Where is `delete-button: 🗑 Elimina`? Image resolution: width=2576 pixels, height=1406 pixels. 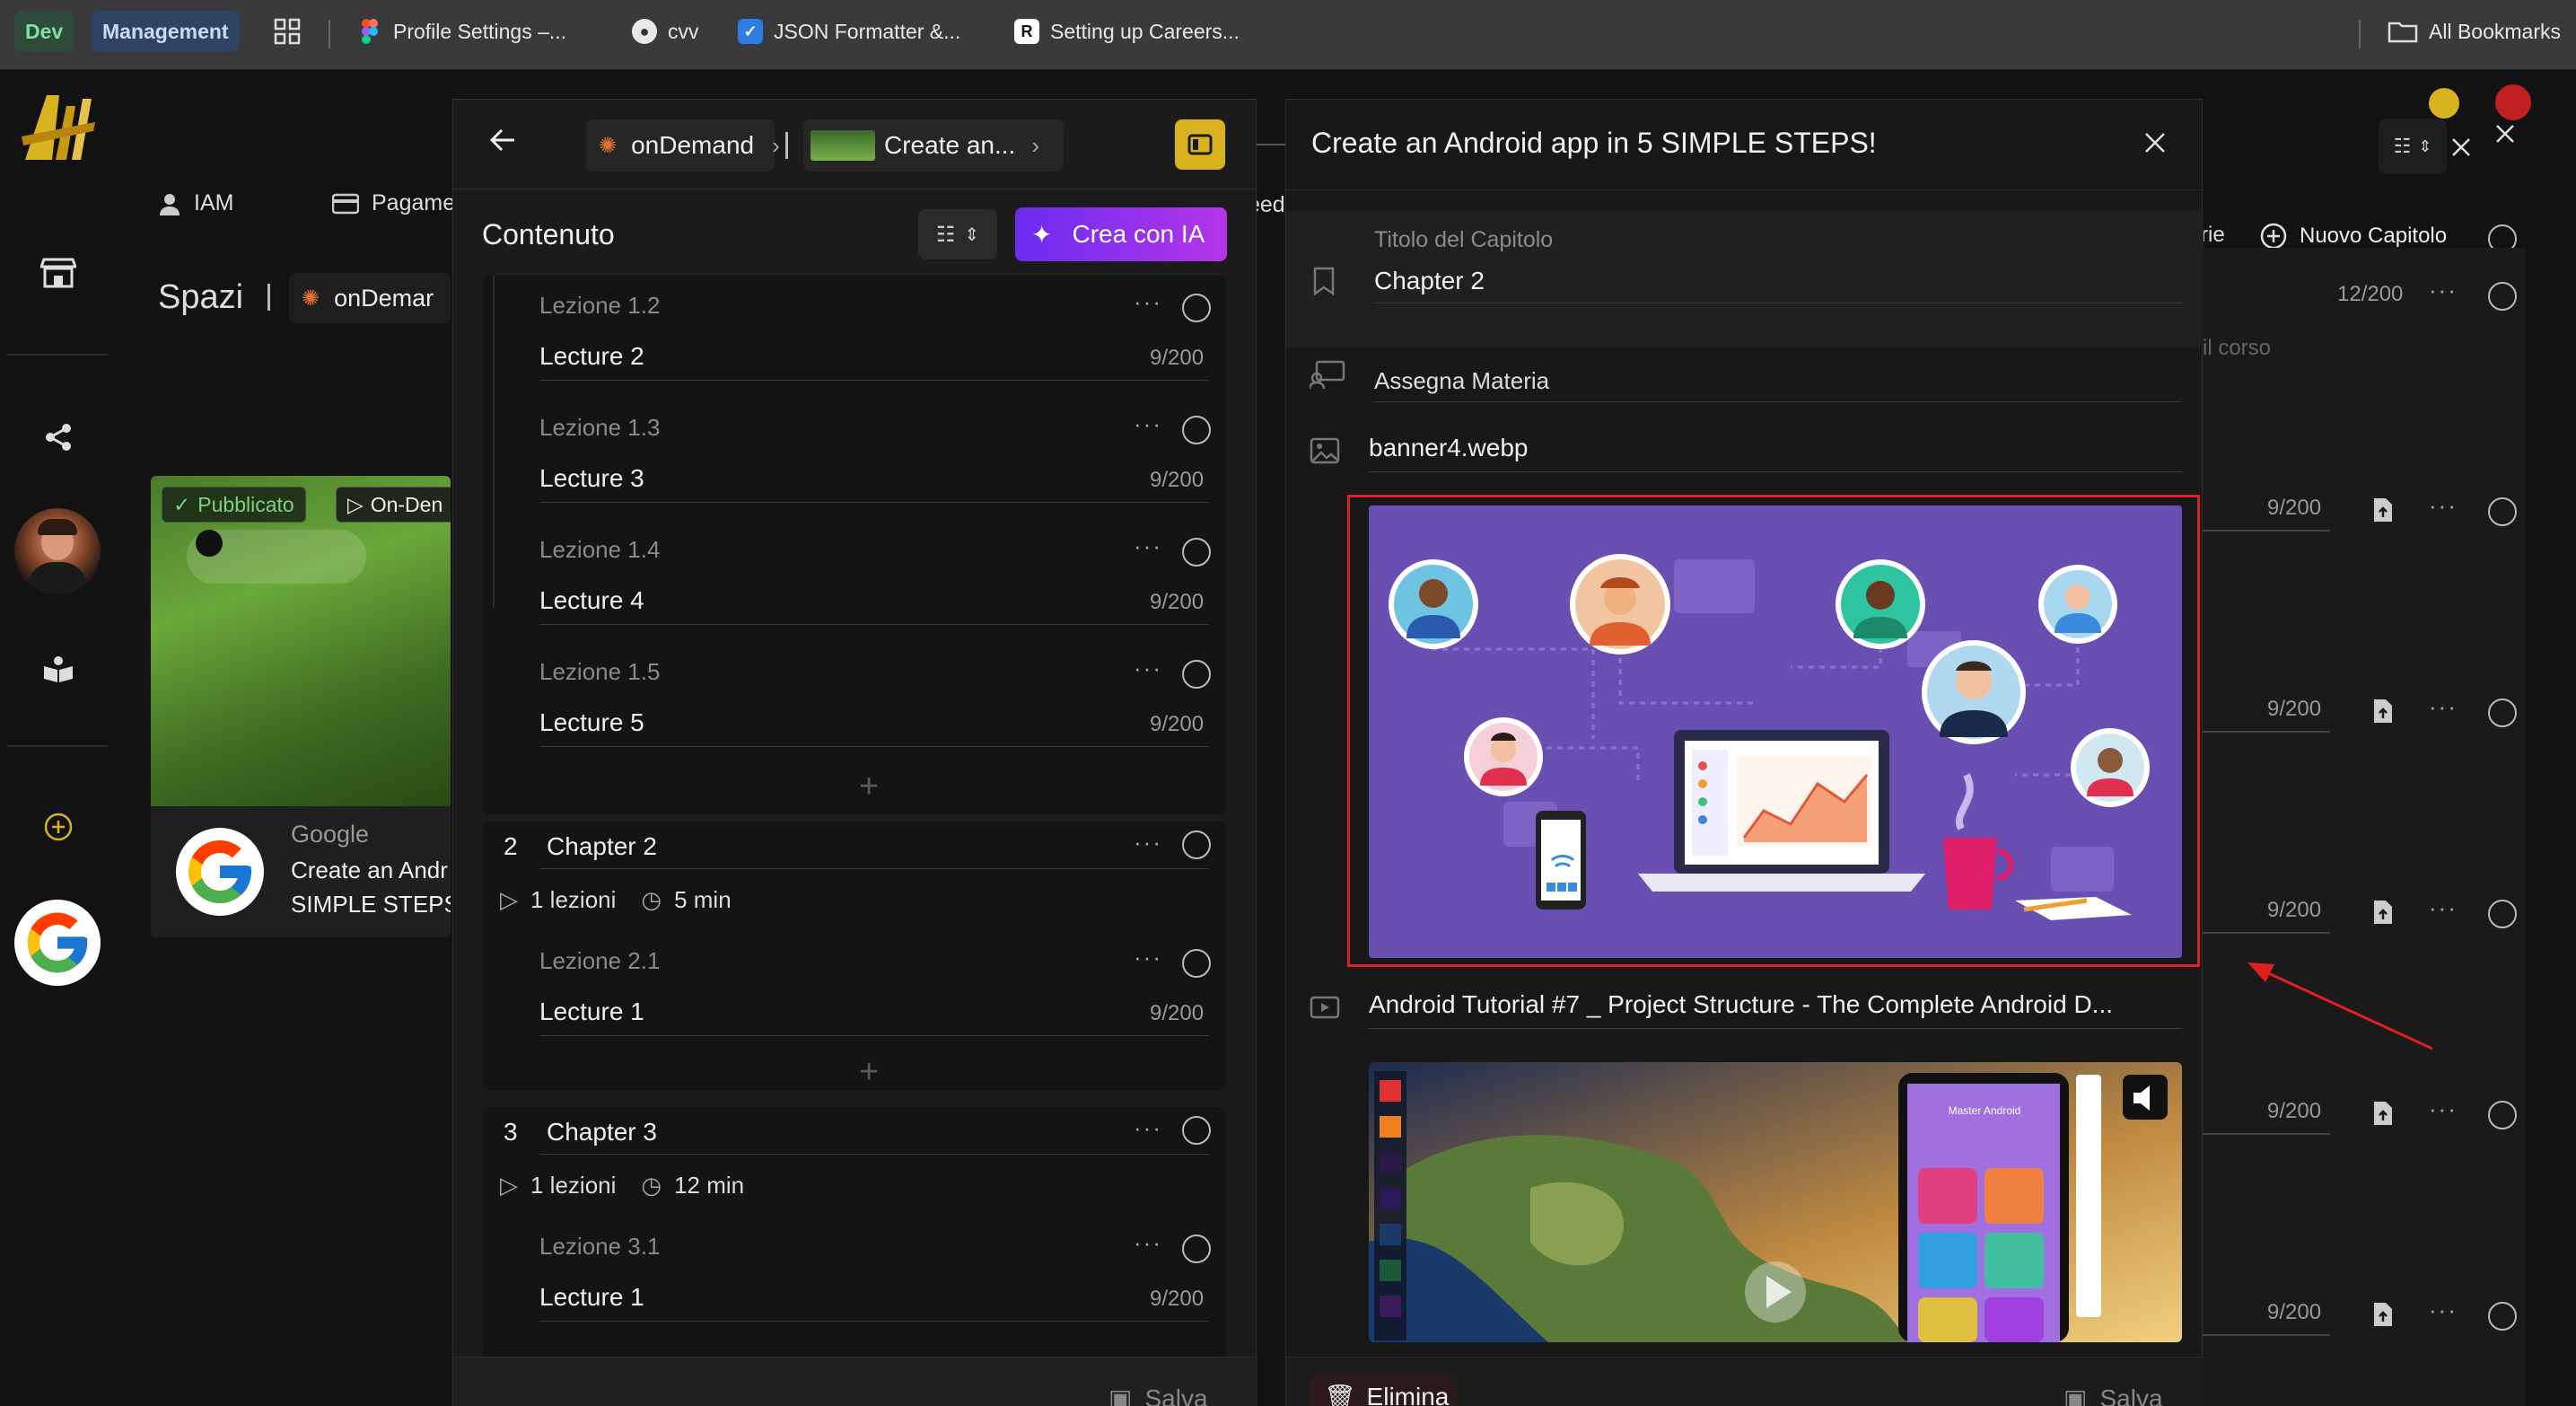 delete-button: 🗑 Elimina is located at coordinates (1383, 1390).